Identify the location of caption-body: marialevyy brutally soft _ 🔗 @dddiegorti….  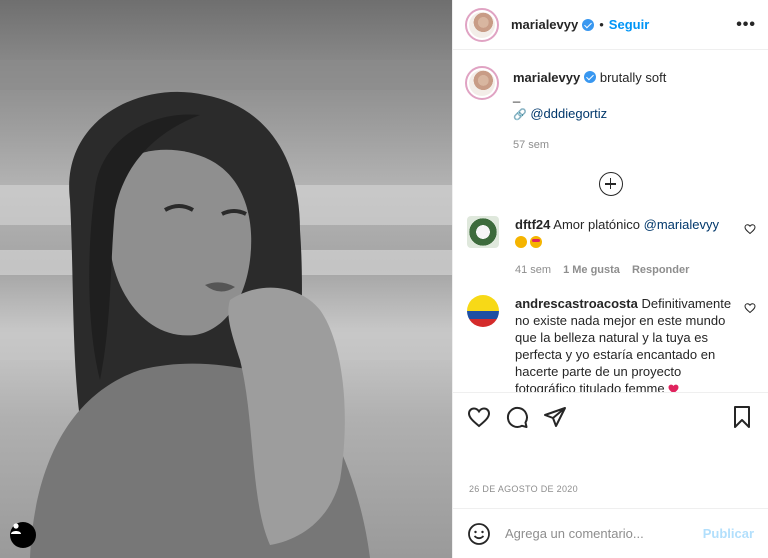
(589, 110).